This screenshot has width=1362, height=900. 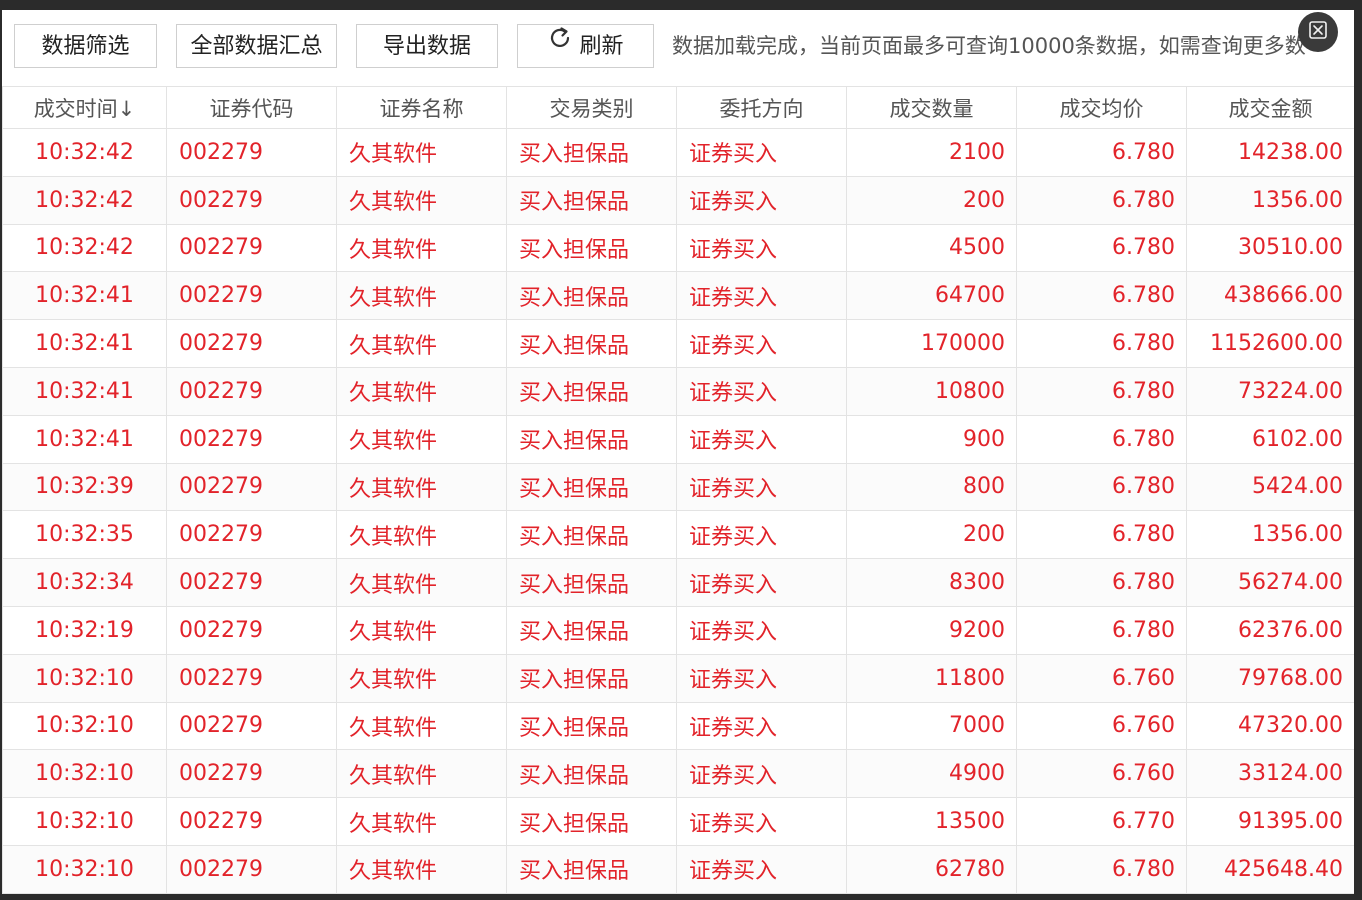 What do you see at coordinates (1101, 107) in the screenshot?
I see `col-avg-price-header: 成交均价` at bounding box center [1101, 107].